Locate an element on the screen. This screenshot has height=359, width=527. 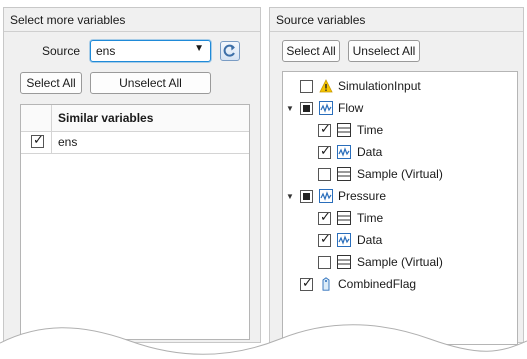
tree-item-label: Flow is located at coordinates (351, 108).